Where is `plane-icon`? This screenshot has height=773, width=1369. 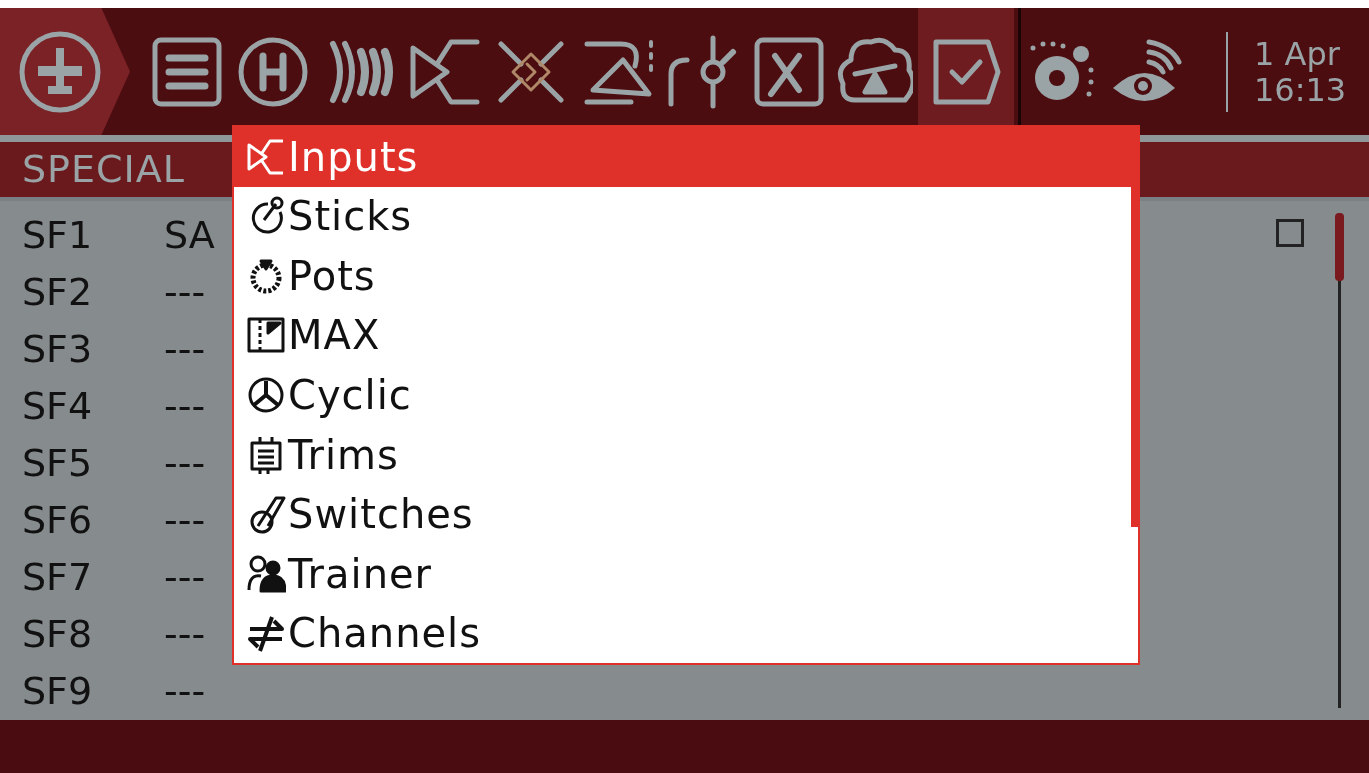
plane-icon is located at coordinates (60, 71).